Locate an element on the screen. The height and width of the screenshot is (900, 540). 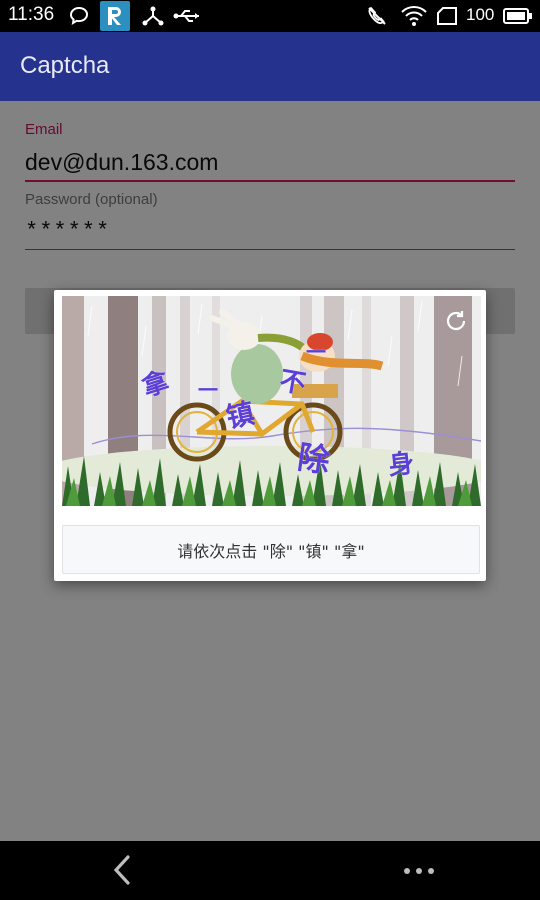
usb-icon is located at coordinates (188, 16).